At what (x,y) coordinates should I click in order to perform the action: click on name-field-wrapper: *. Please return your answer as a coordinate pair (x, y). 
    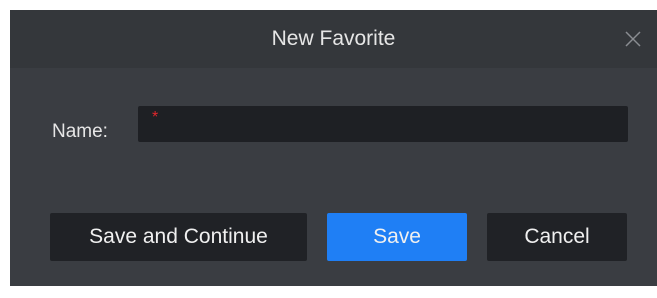
    Looking at the image, I should click on (383, 124).